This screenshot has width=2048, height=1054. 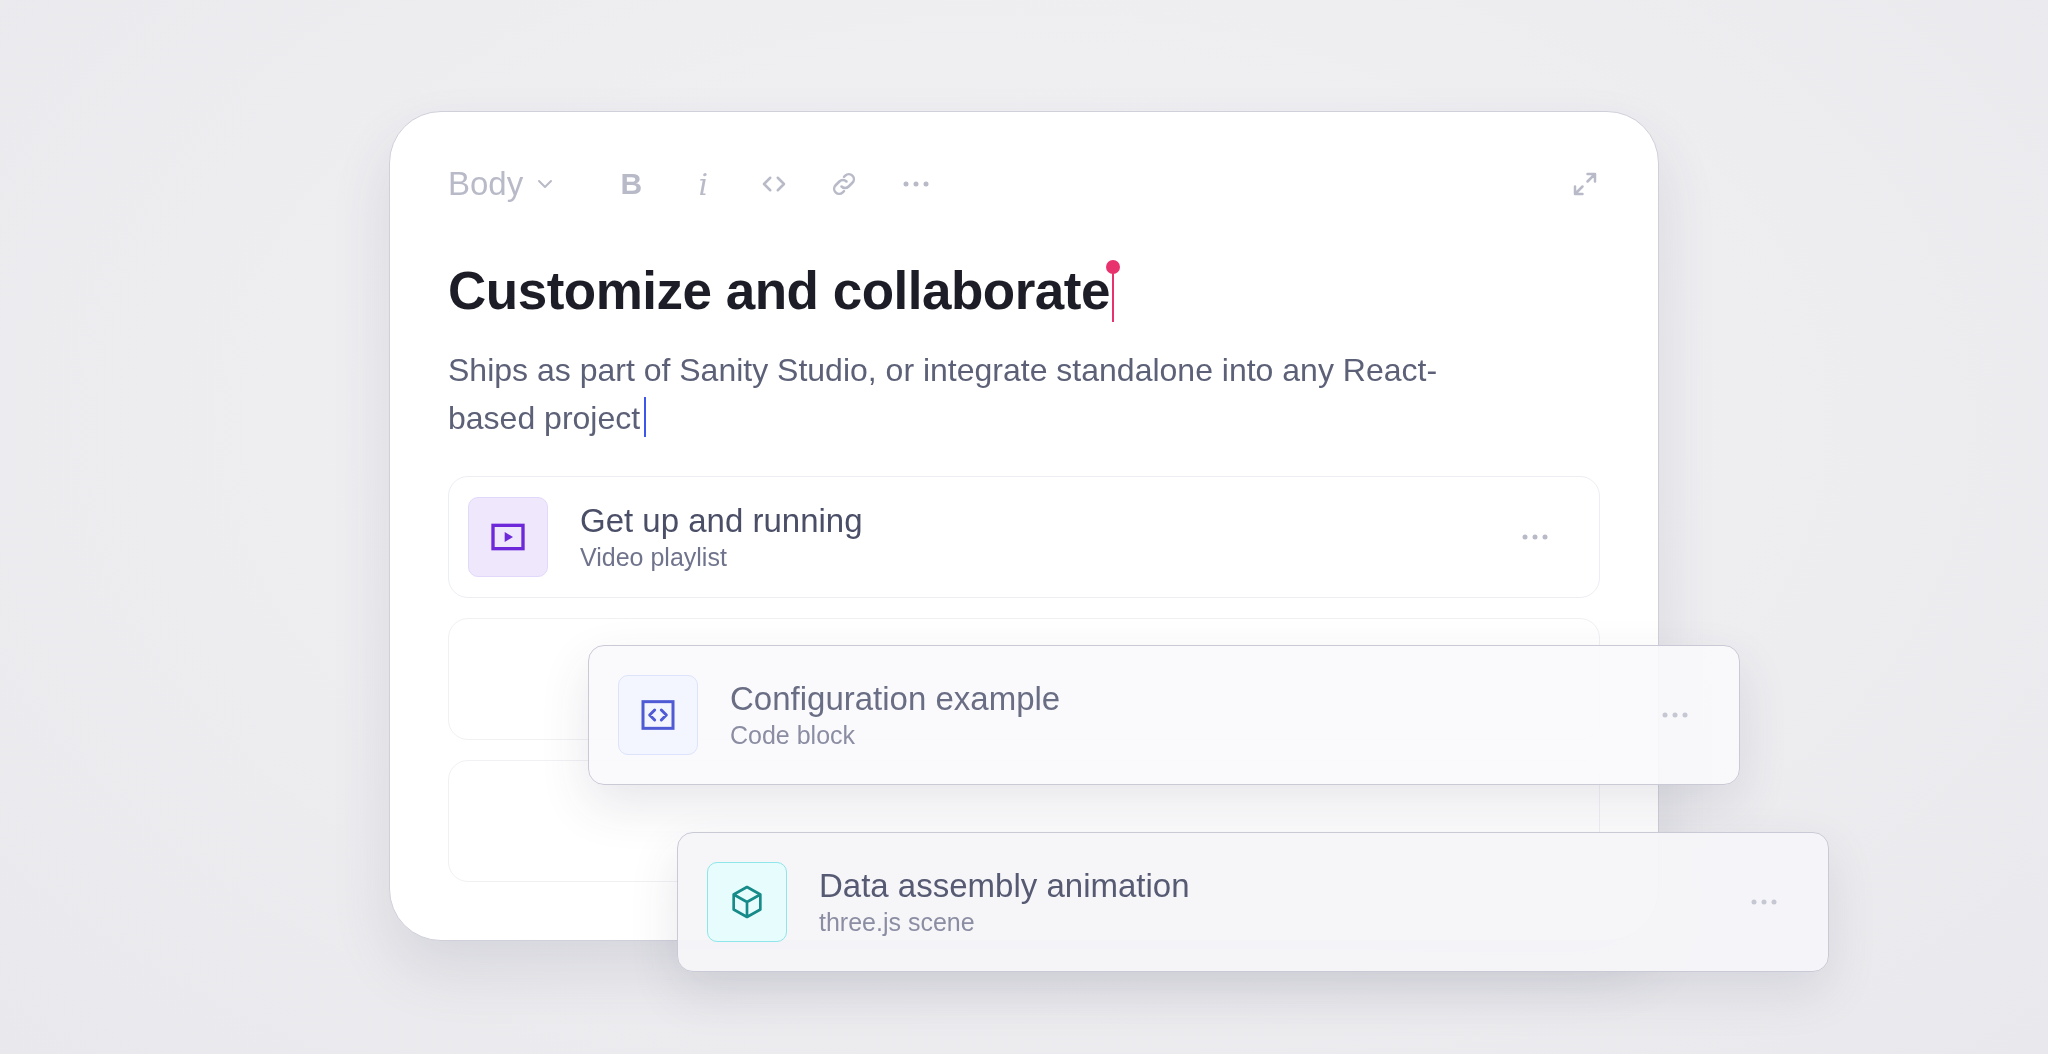 What do you see at coordinates (1005, 886) in the screenshot?
I see `block-title: Data assembly animation` at bounding box center [1005, 886].